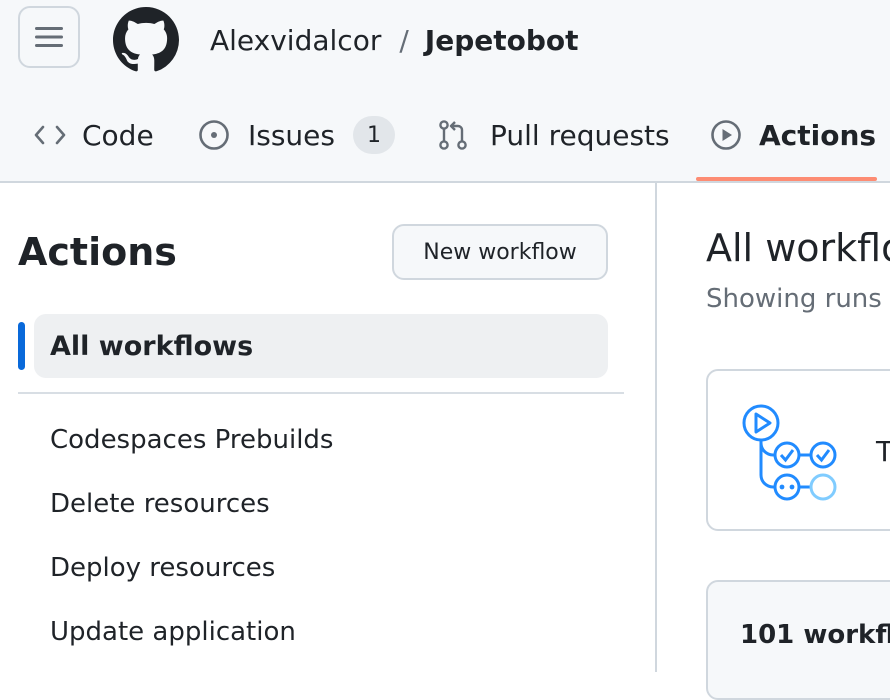 Image resolution: width=890 pixels, height=700 pixels. Describe the element at coordinates (453, 135) in the screenshot. I see `git-pull-request-icon` at that location.